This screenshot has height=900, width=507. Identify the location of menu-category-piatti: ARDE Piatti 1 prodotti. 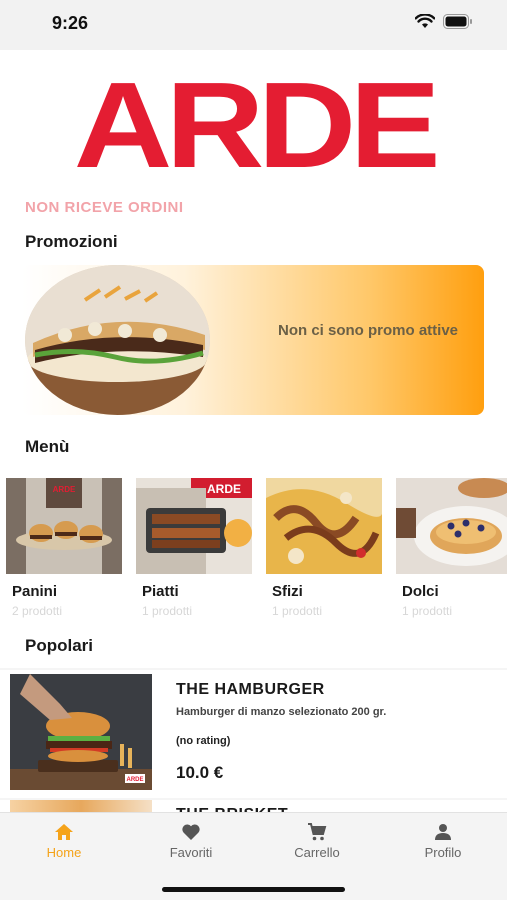
(194, 548).